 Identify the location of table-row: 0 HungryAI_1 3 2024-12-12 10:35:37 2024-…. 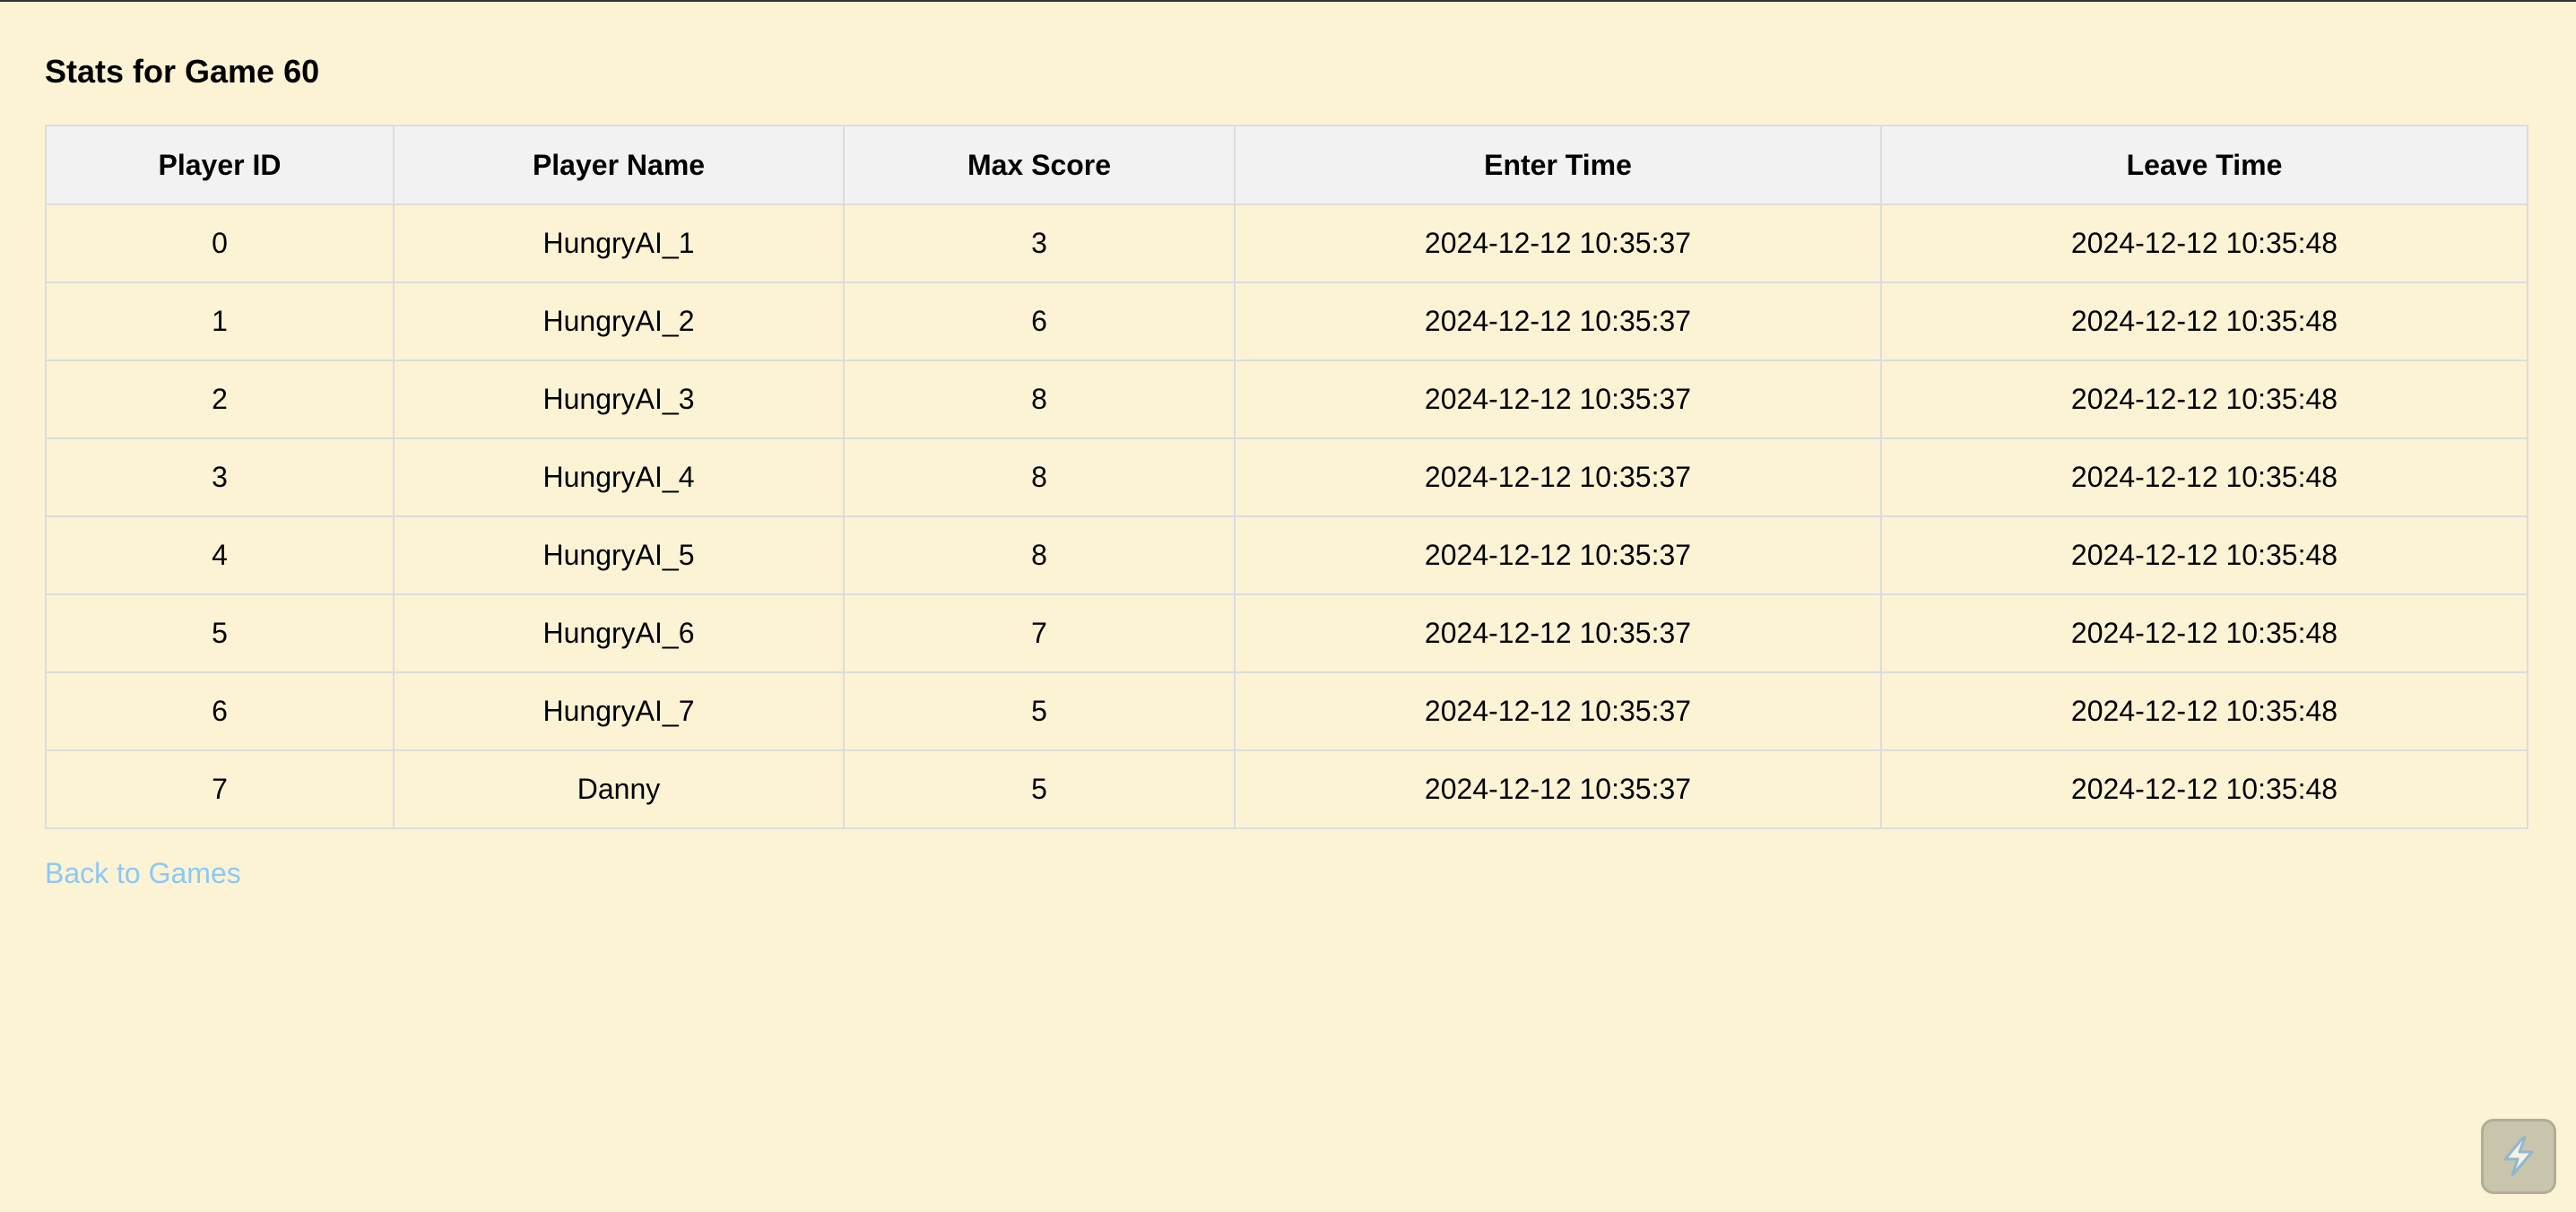
(1286, 243).